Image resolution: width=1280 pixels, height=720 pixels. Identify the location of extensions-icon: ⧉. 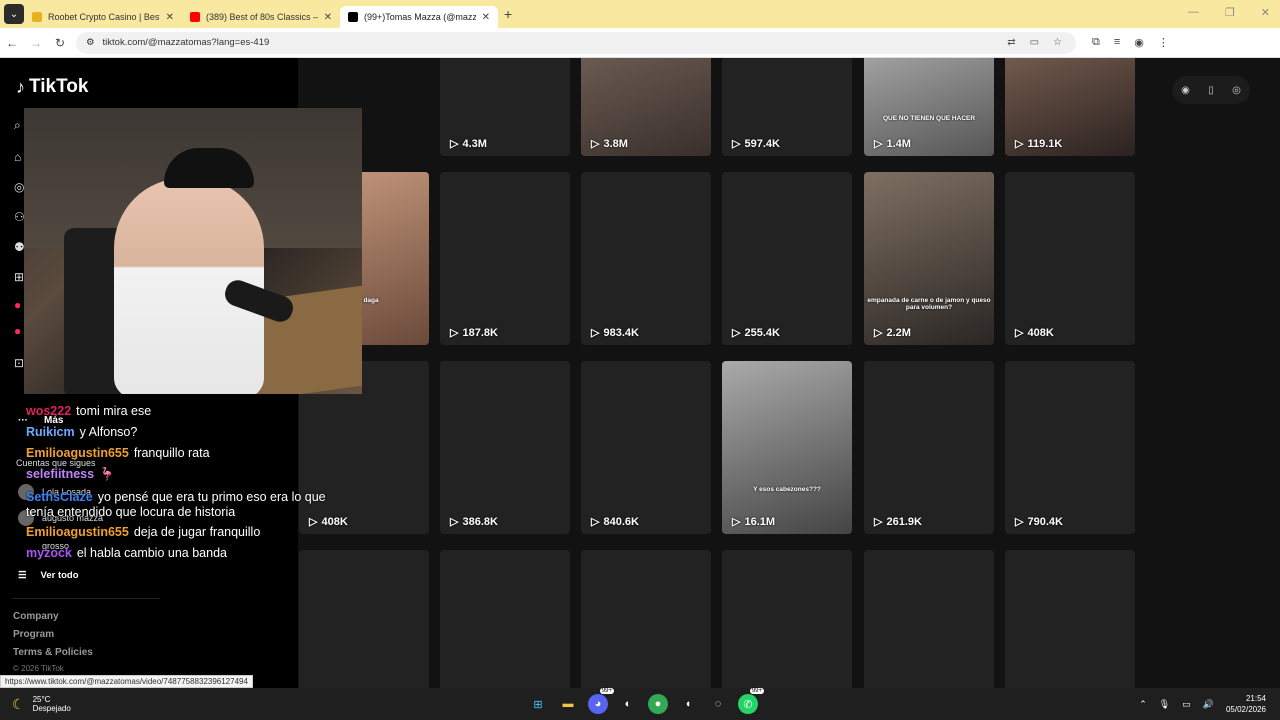
(1096, 42).